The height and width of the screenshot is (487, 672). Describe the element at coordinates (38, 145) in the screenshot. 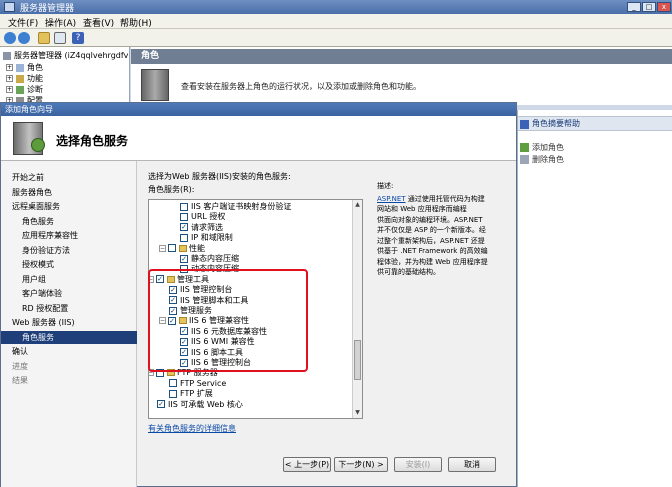

I see `add-badge-icon` at that location.